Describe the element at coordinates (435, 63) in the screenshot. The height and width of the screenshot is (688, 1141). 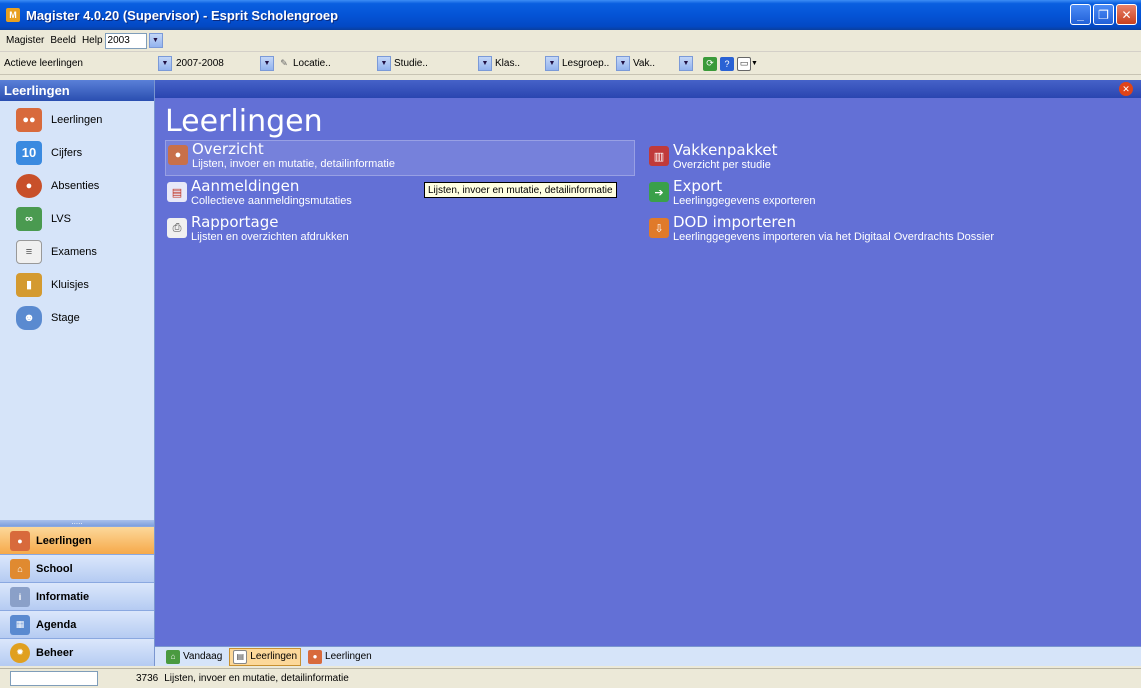
I see `studie-select: Studie..` at that location.